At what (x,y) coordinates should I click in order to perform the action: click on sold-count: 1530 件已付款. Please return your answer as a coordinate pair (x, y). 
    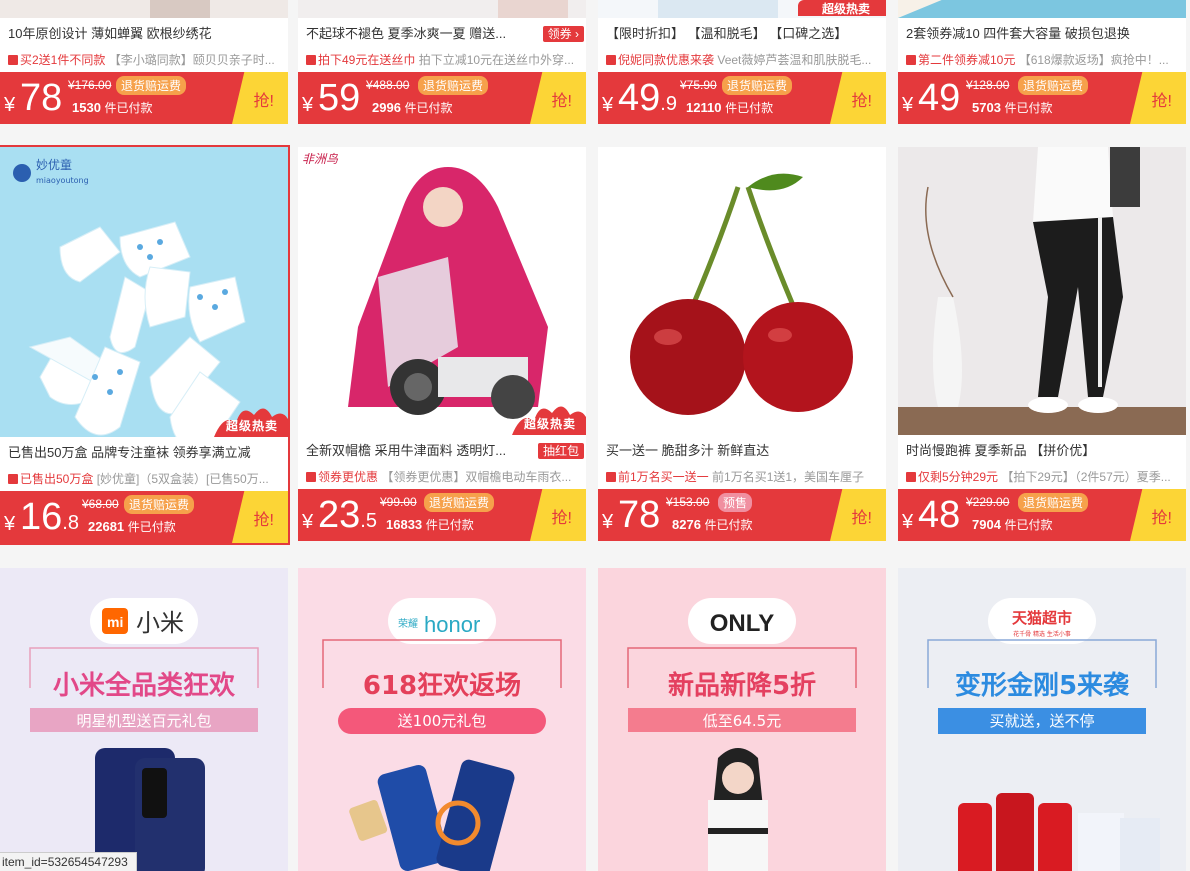
    Looking at the image, I should click on (112, 107).